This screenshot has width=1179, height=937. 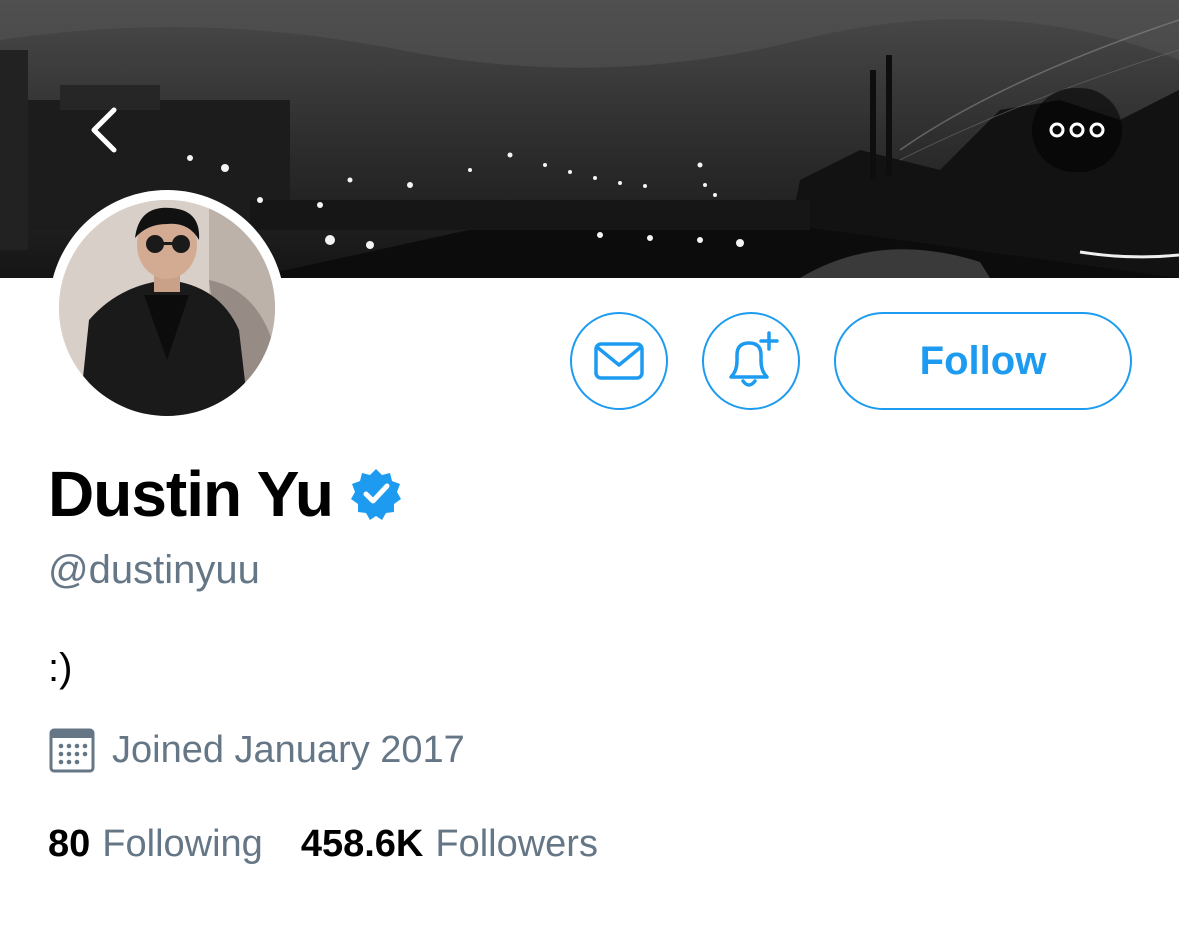 I want to click on followers-count: 458.6K, so click(x=362, y=843).